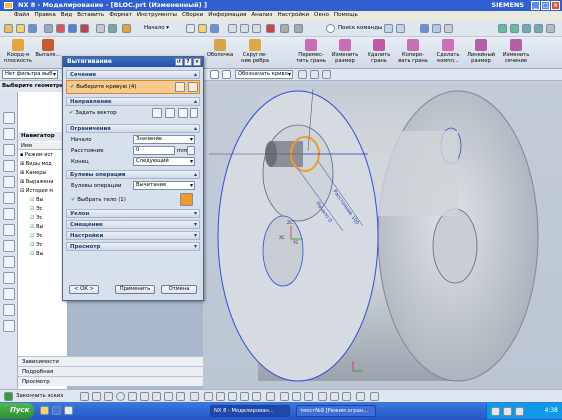 The width and height of the screenshot is (562, 420). Describe the element at coordinates (84, 289) in the screenshot. I see `ok-button: < ОК >` at that location.